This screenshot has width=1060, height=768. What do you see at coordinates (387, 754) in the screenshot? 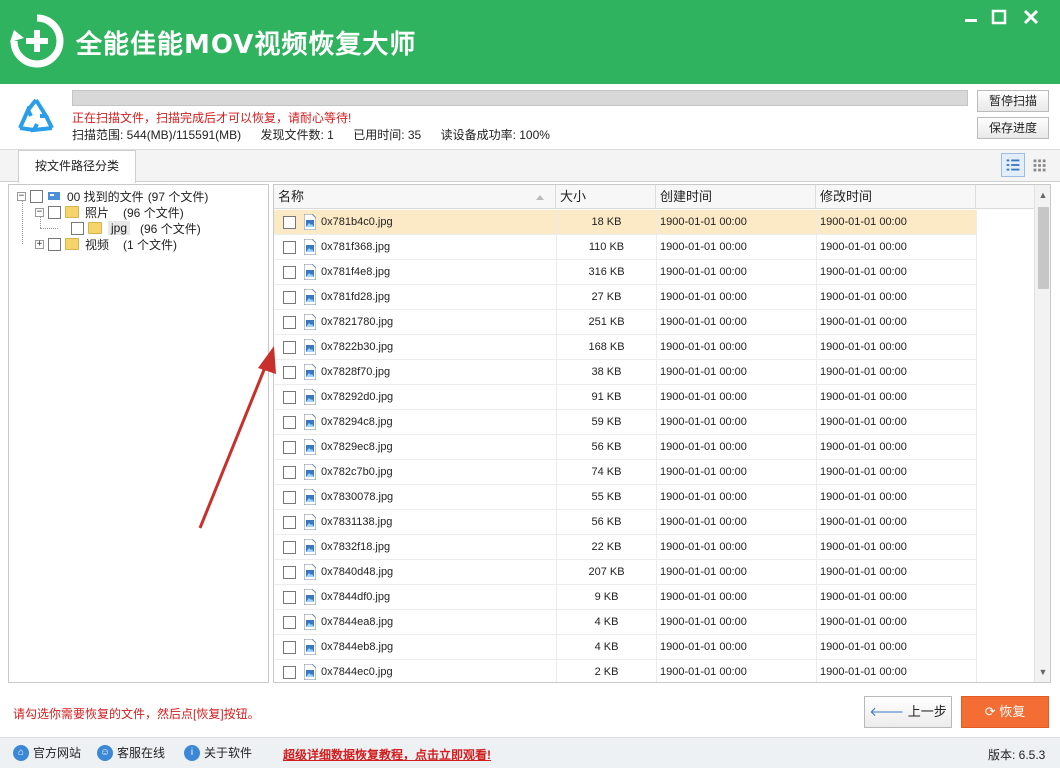
I see `tutorial-link: 超级详细数据恢复教程，点击立即观看!` at bounding box center [387, 754].